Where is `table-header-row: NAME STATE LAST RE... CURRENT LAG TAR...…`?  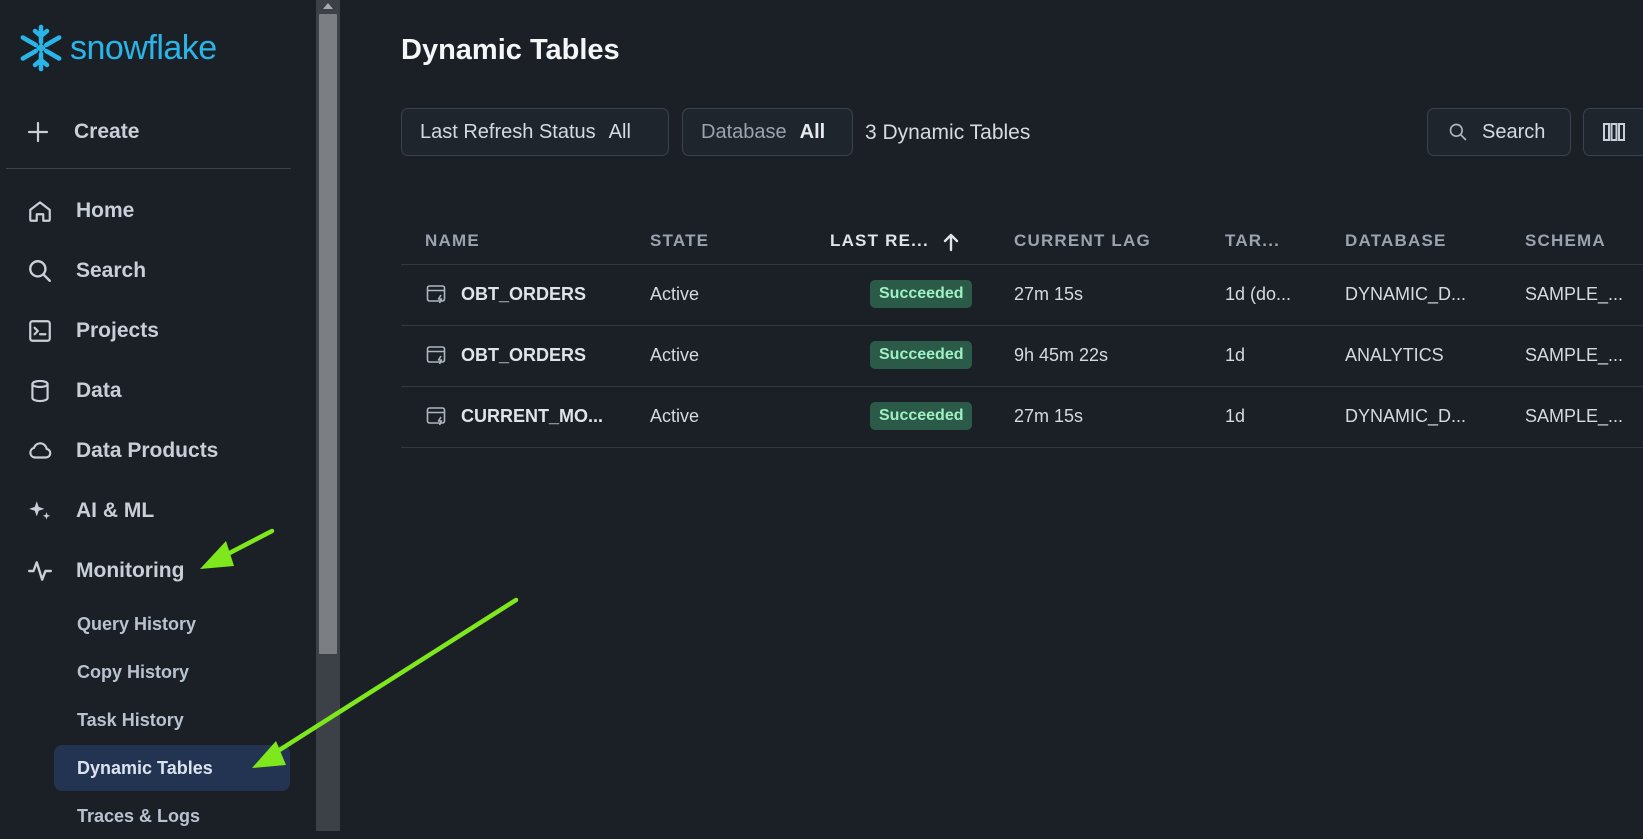
table-header-row: NAME STATE LAST RE... CURRENT LAG TAR...… is located at coordinates (1022, 241).